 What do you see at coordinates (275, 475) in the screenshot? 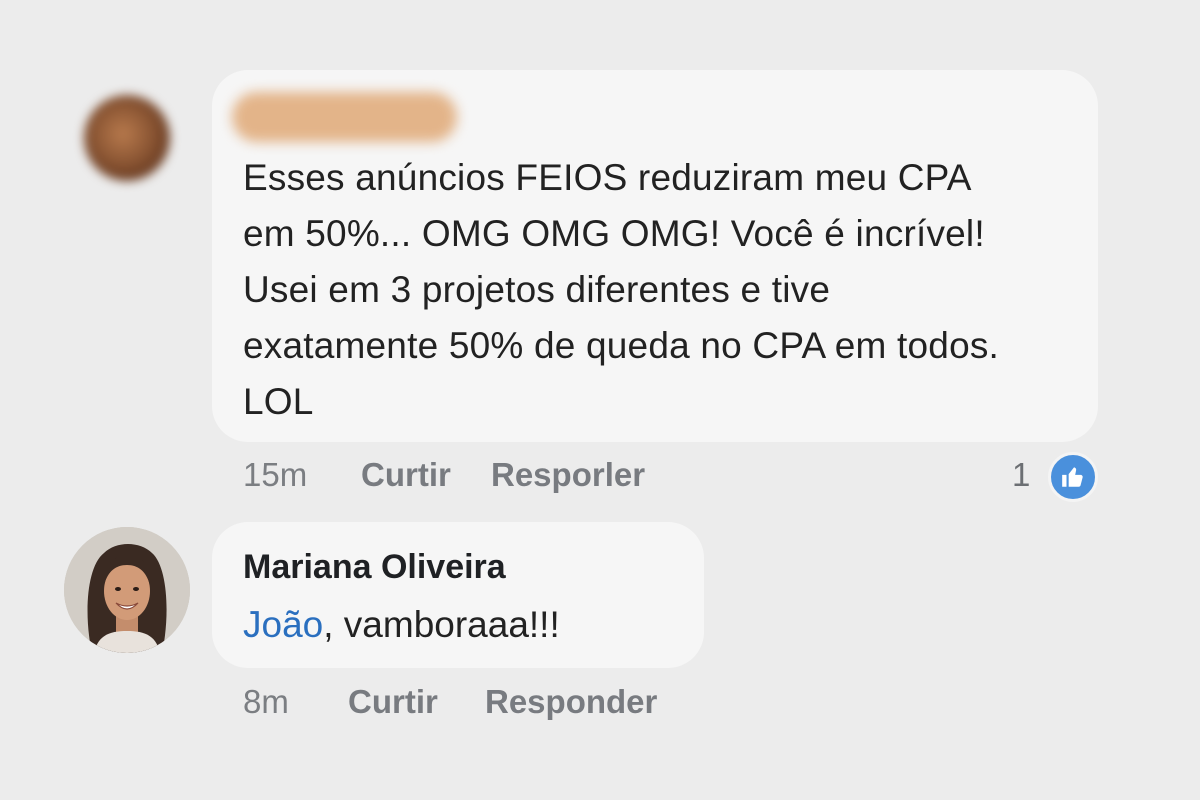
I see `comment-timestamp: 15m` at bounding box center [275, 475].